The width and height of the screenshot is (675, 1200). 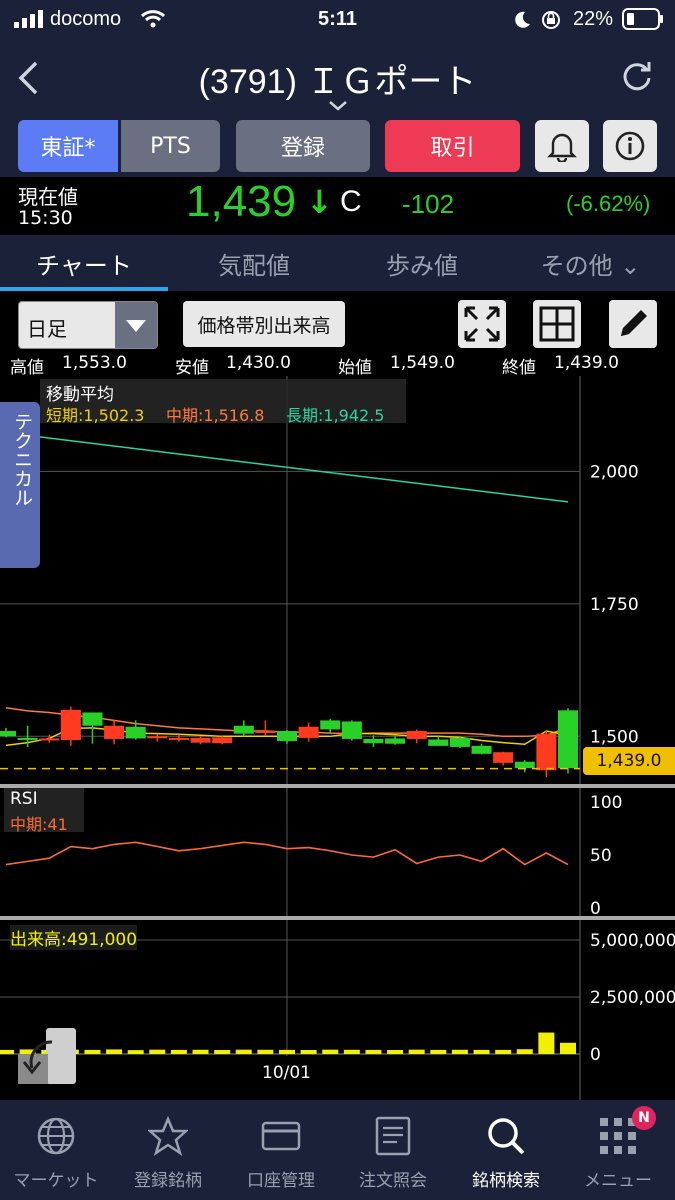 What do you see at coordinates (614, 472) in the screenshot?
I see `price-tick-label: 2,000` at bounding box center [614, 472].